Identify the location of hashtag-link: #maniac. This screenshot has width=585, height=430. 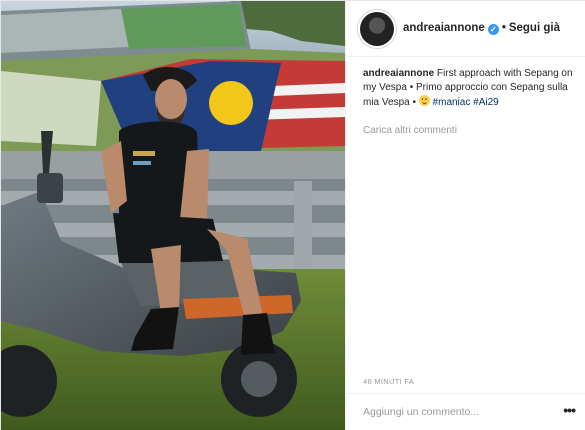
(452, 102).